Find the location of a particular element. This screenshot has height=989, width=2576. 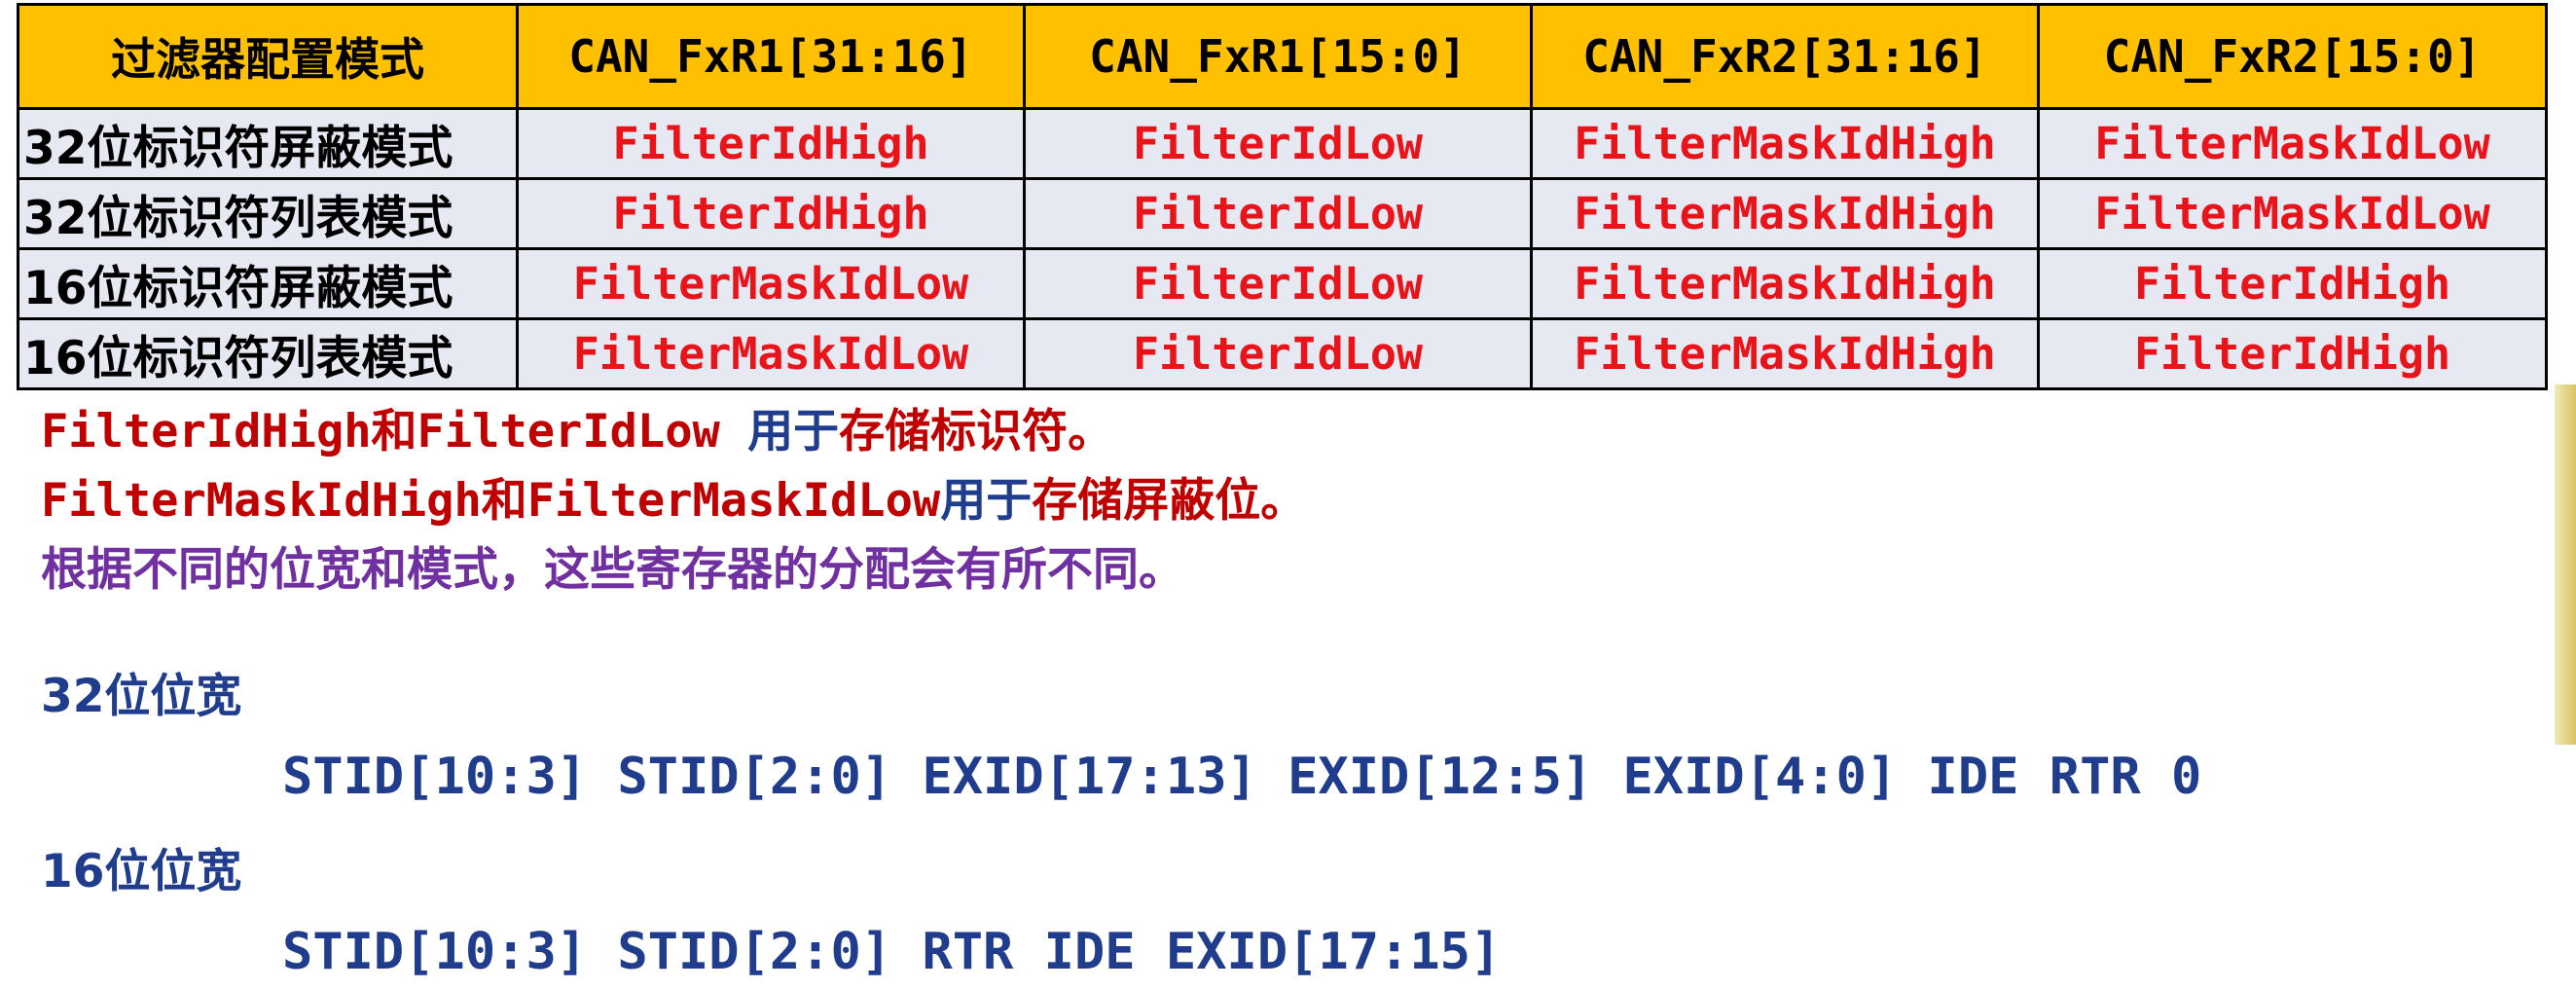

note-mask-registers: FilterMaskIdHigh和FilterMaskIdLow用于存储屏蔽位。 is located at coordinates (673, 501).